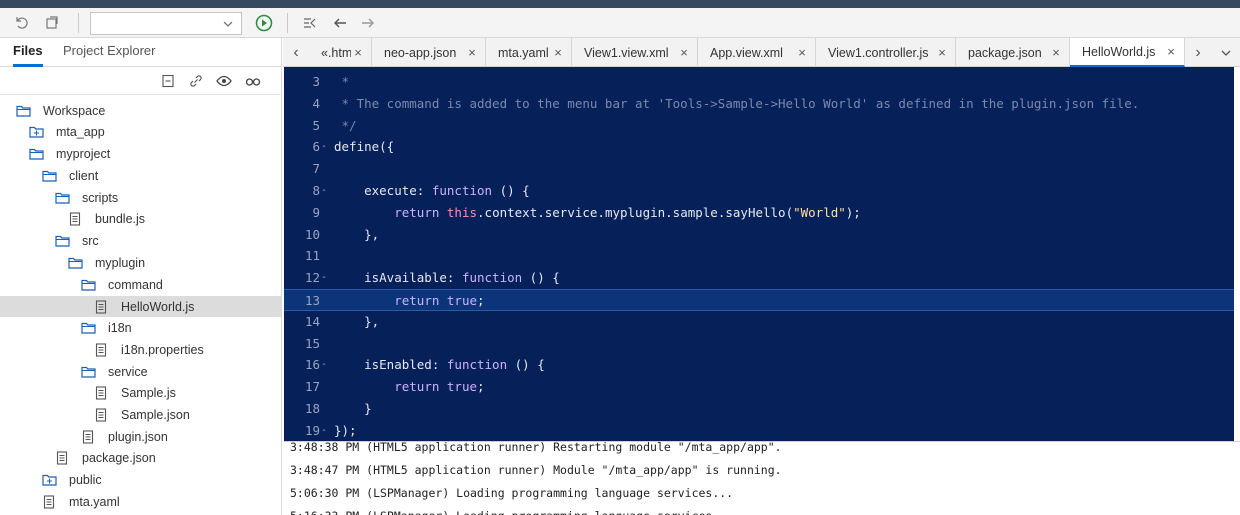 This screenshot has height=515, width=1240. What do you see at coordinates (312, 365) in the screenshot?
I see `line-number: 16` at bounding box center [312, 365].